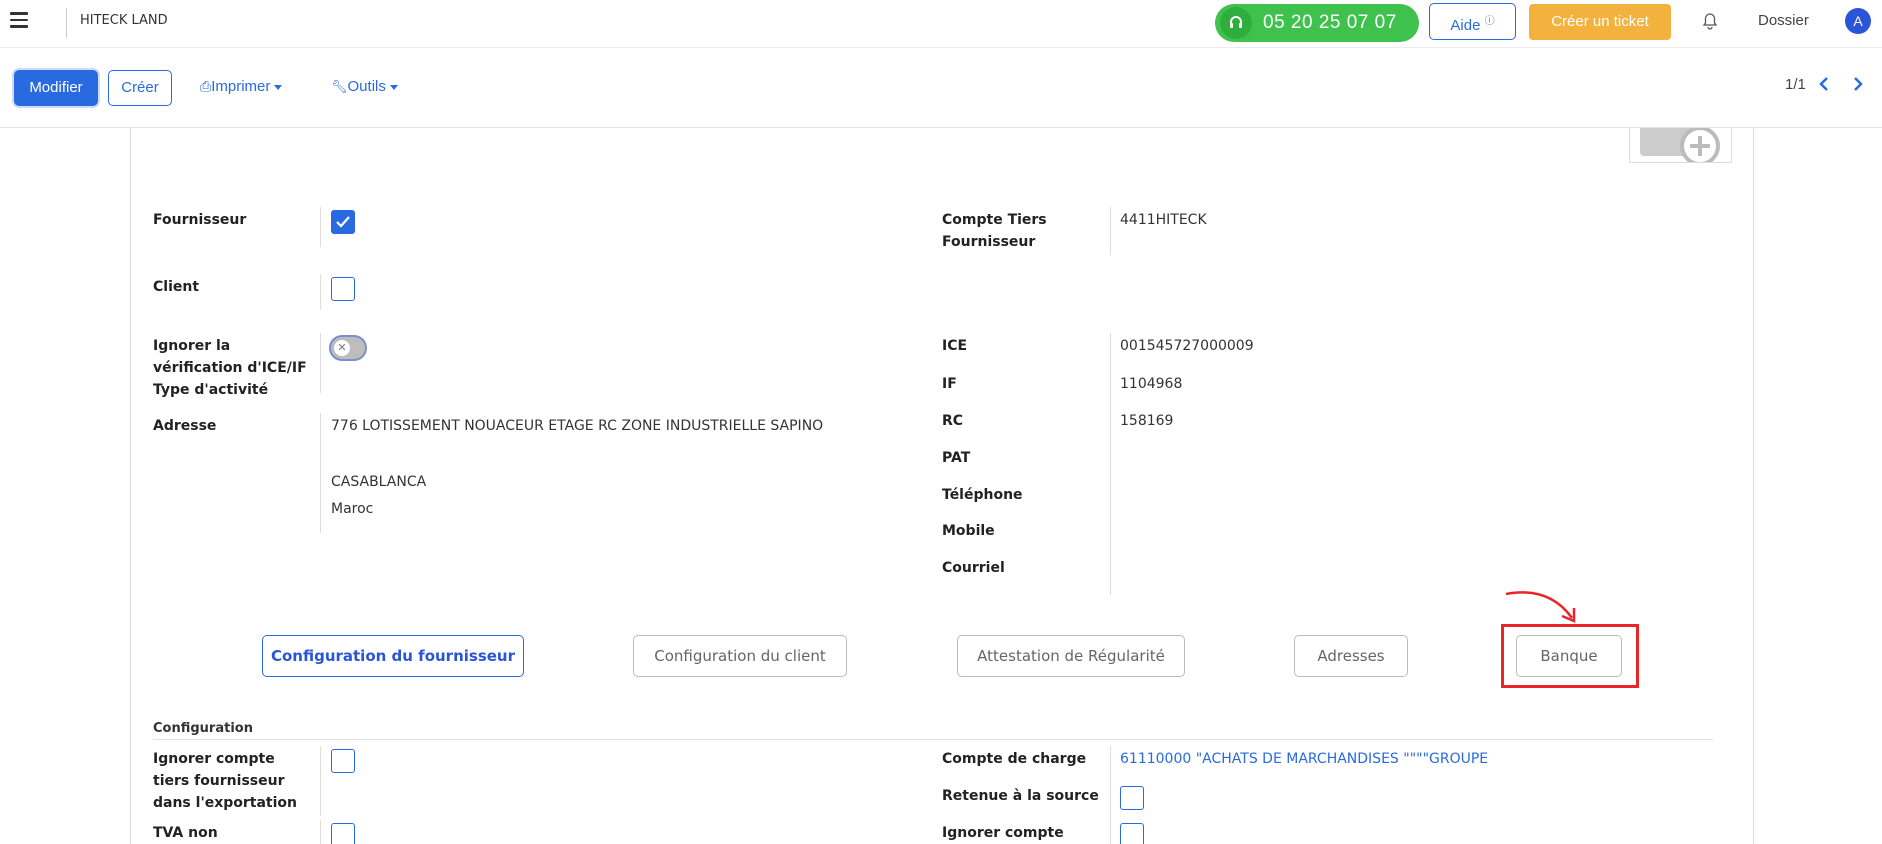 The width and height of the screenshot is (1882, 844). Describe the element at coordinates (1858, 21) in the screenshot. I see `user-avatar: A` at that location.